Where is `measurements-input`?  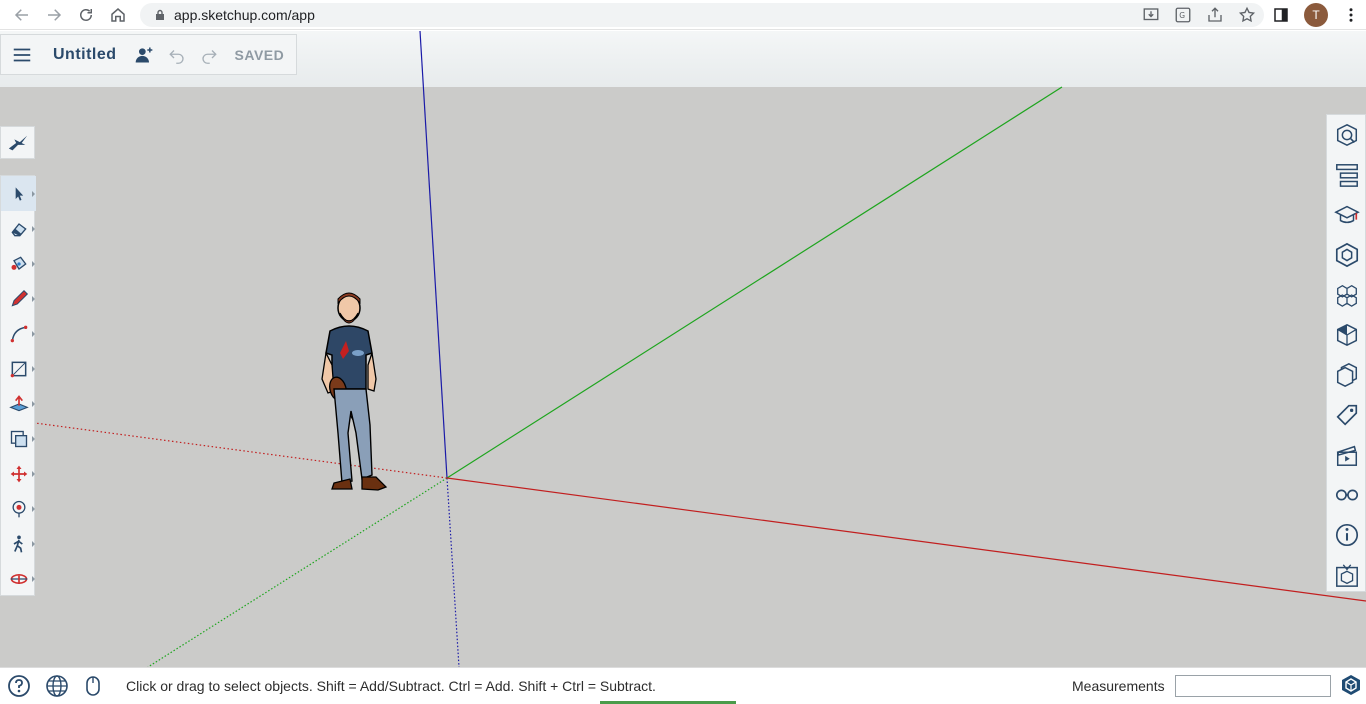
measurements-input is located at coordinates (1253, 686).